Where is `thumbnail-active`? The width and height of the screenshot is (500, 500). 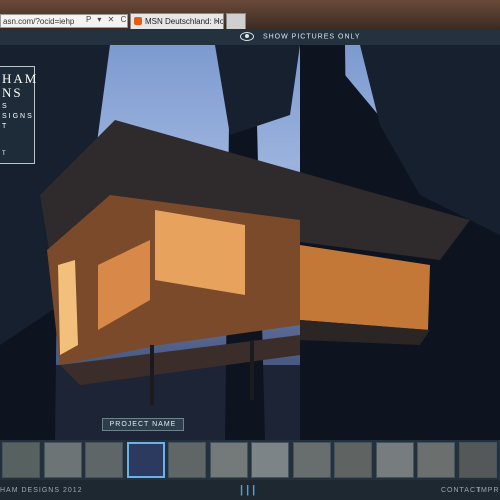 thumbnail-active is located at coordinates (145, 460).